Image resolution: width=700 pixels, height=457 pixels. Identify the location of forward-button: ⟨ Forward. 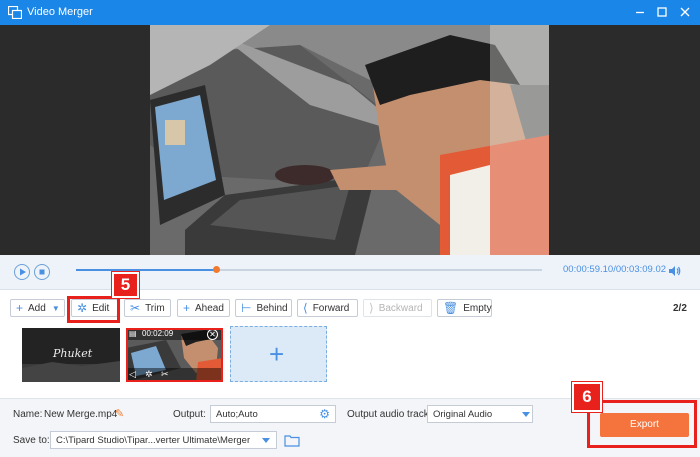
(327, 308).